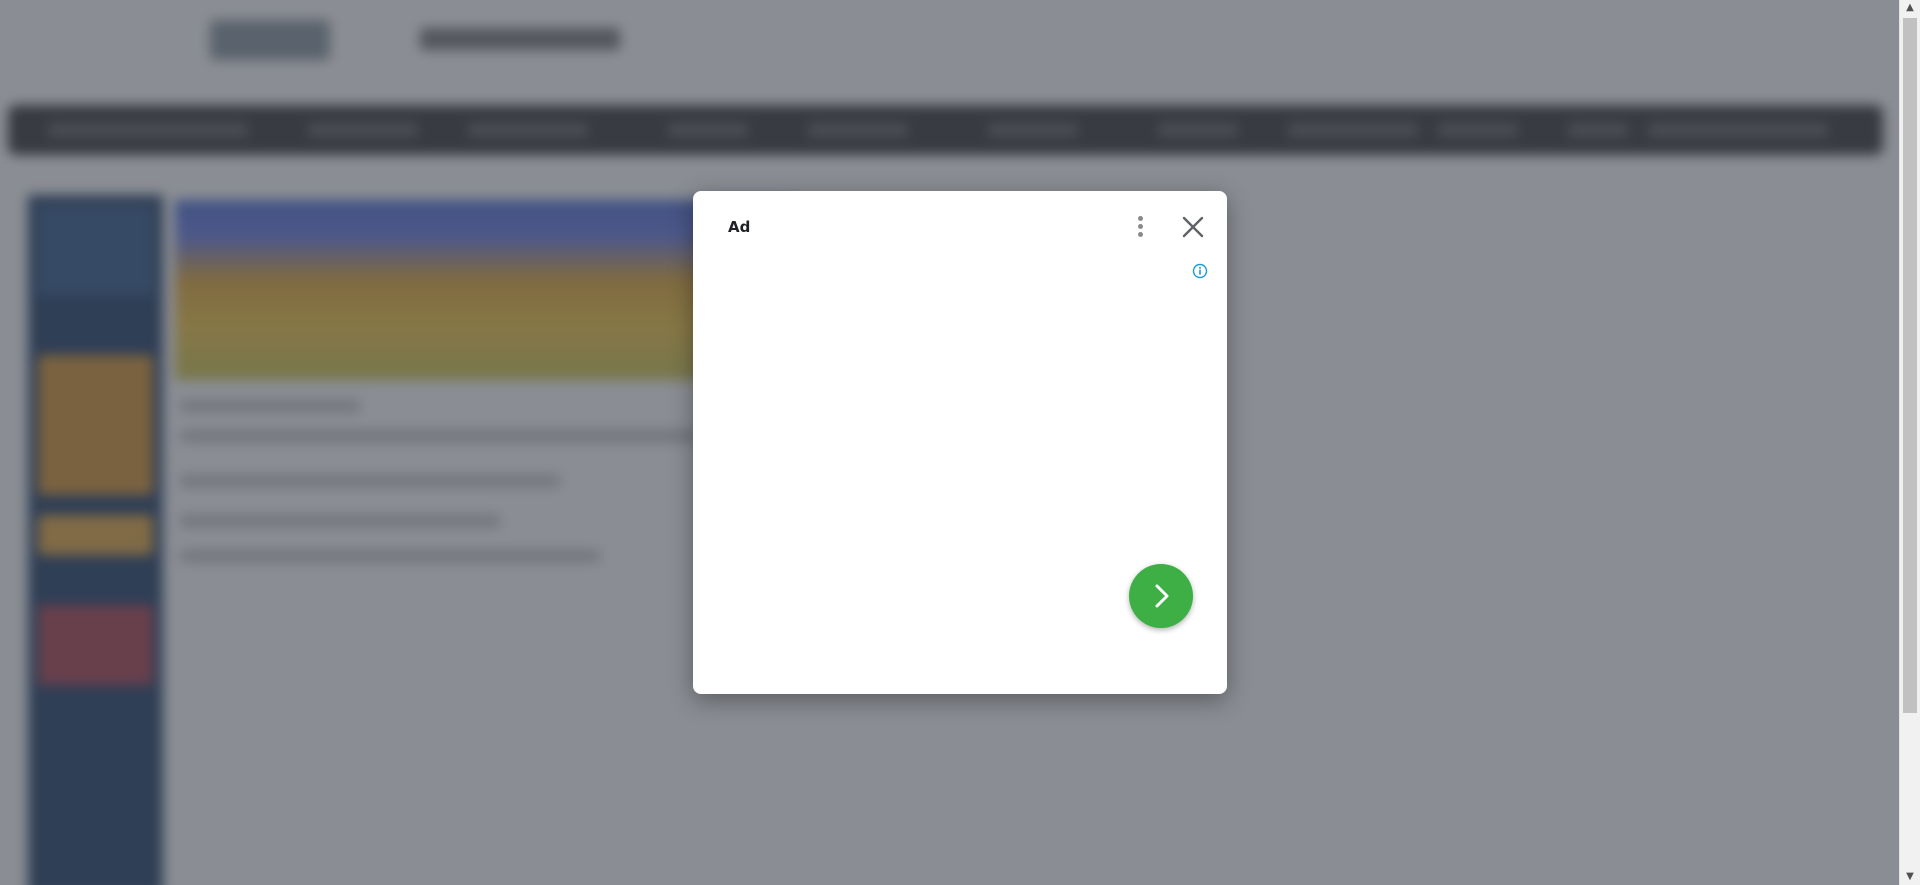  What do you see at coordinates (1910, 365) in the screenshot?
I see `scrollbar-thumb` at bounding box center [1910, 365].